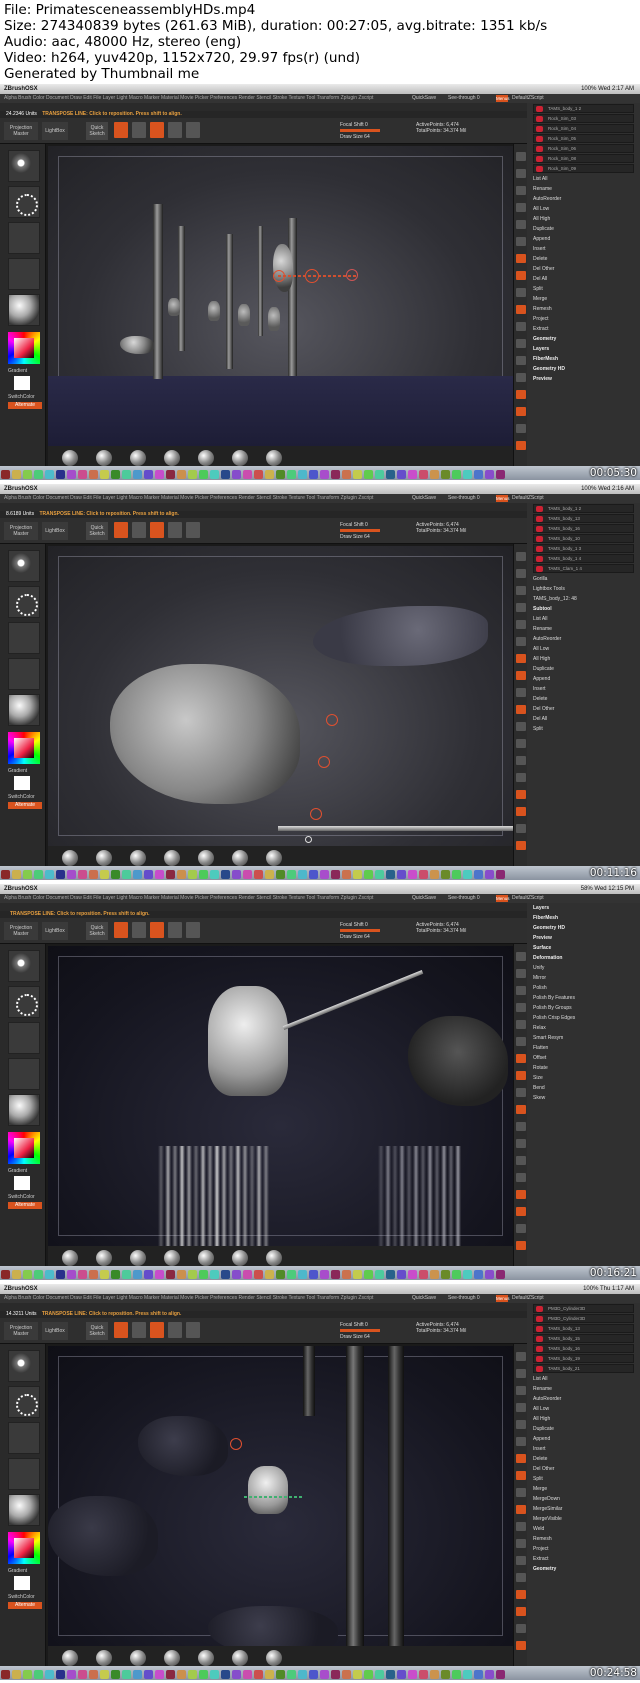 The image size is (640, 1683). What do you see at coordinates (193, 930) in the screenshot?
I see `rotate-icon` at bounding box center [193, 930].